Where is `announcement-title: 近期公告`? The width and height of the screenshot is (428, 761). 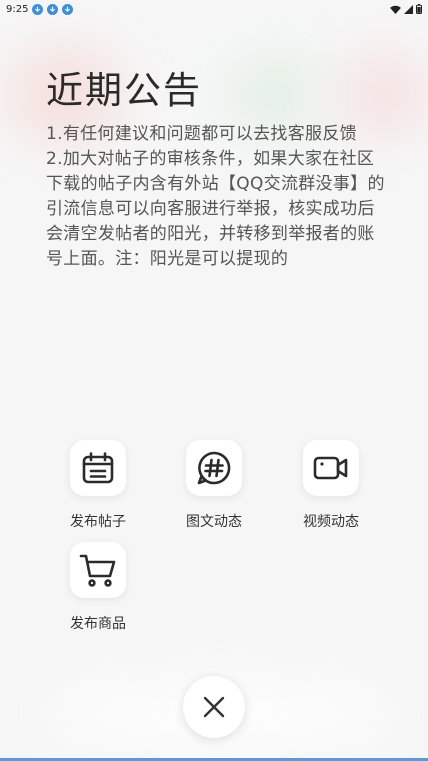
announcement-title: 近期公告 is located at coordinates (124, 90).